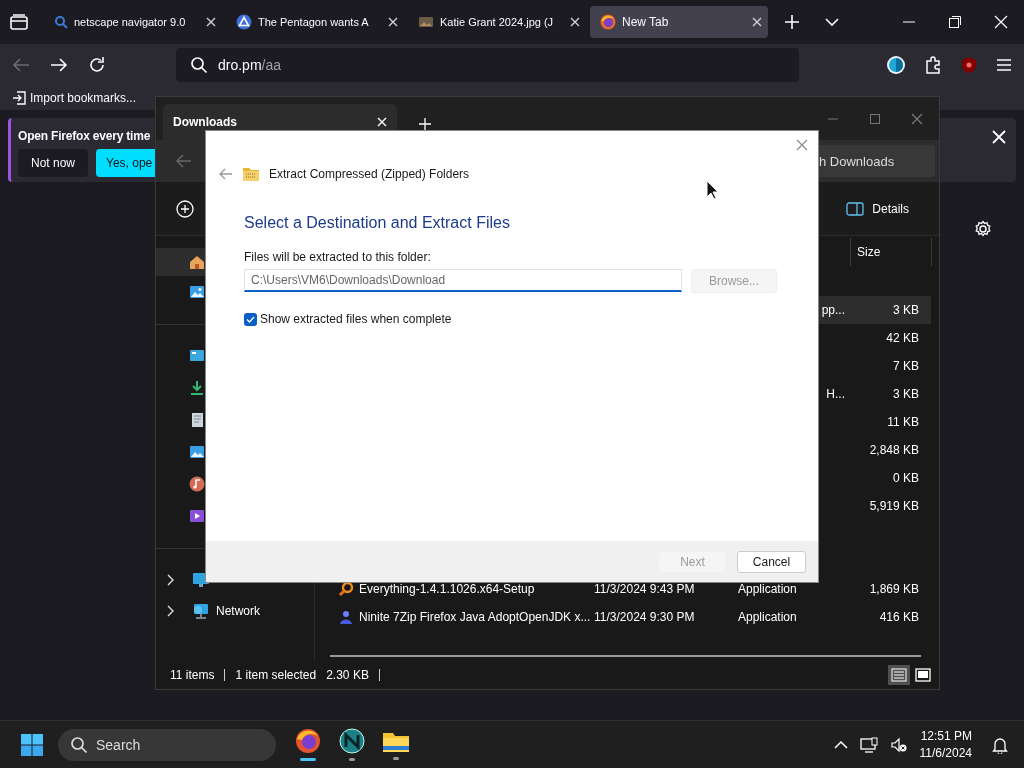  I want to click on file-size: 5,919 KB, so click(894, 506).